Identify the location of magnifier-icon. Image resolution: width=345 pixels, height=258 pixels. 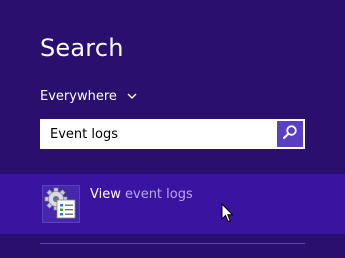
(290, 134).